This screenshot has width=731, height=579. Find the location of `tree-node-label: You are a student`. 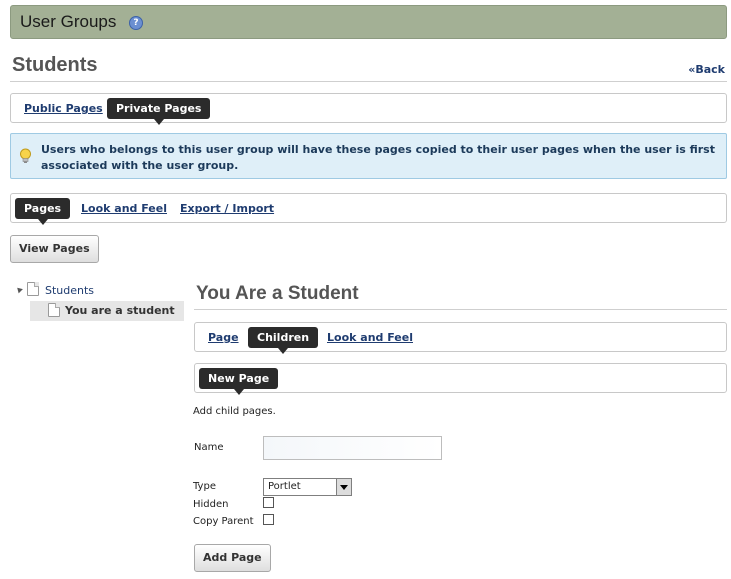

tree-node-label: You are a student is located at coordinates (120, 310).